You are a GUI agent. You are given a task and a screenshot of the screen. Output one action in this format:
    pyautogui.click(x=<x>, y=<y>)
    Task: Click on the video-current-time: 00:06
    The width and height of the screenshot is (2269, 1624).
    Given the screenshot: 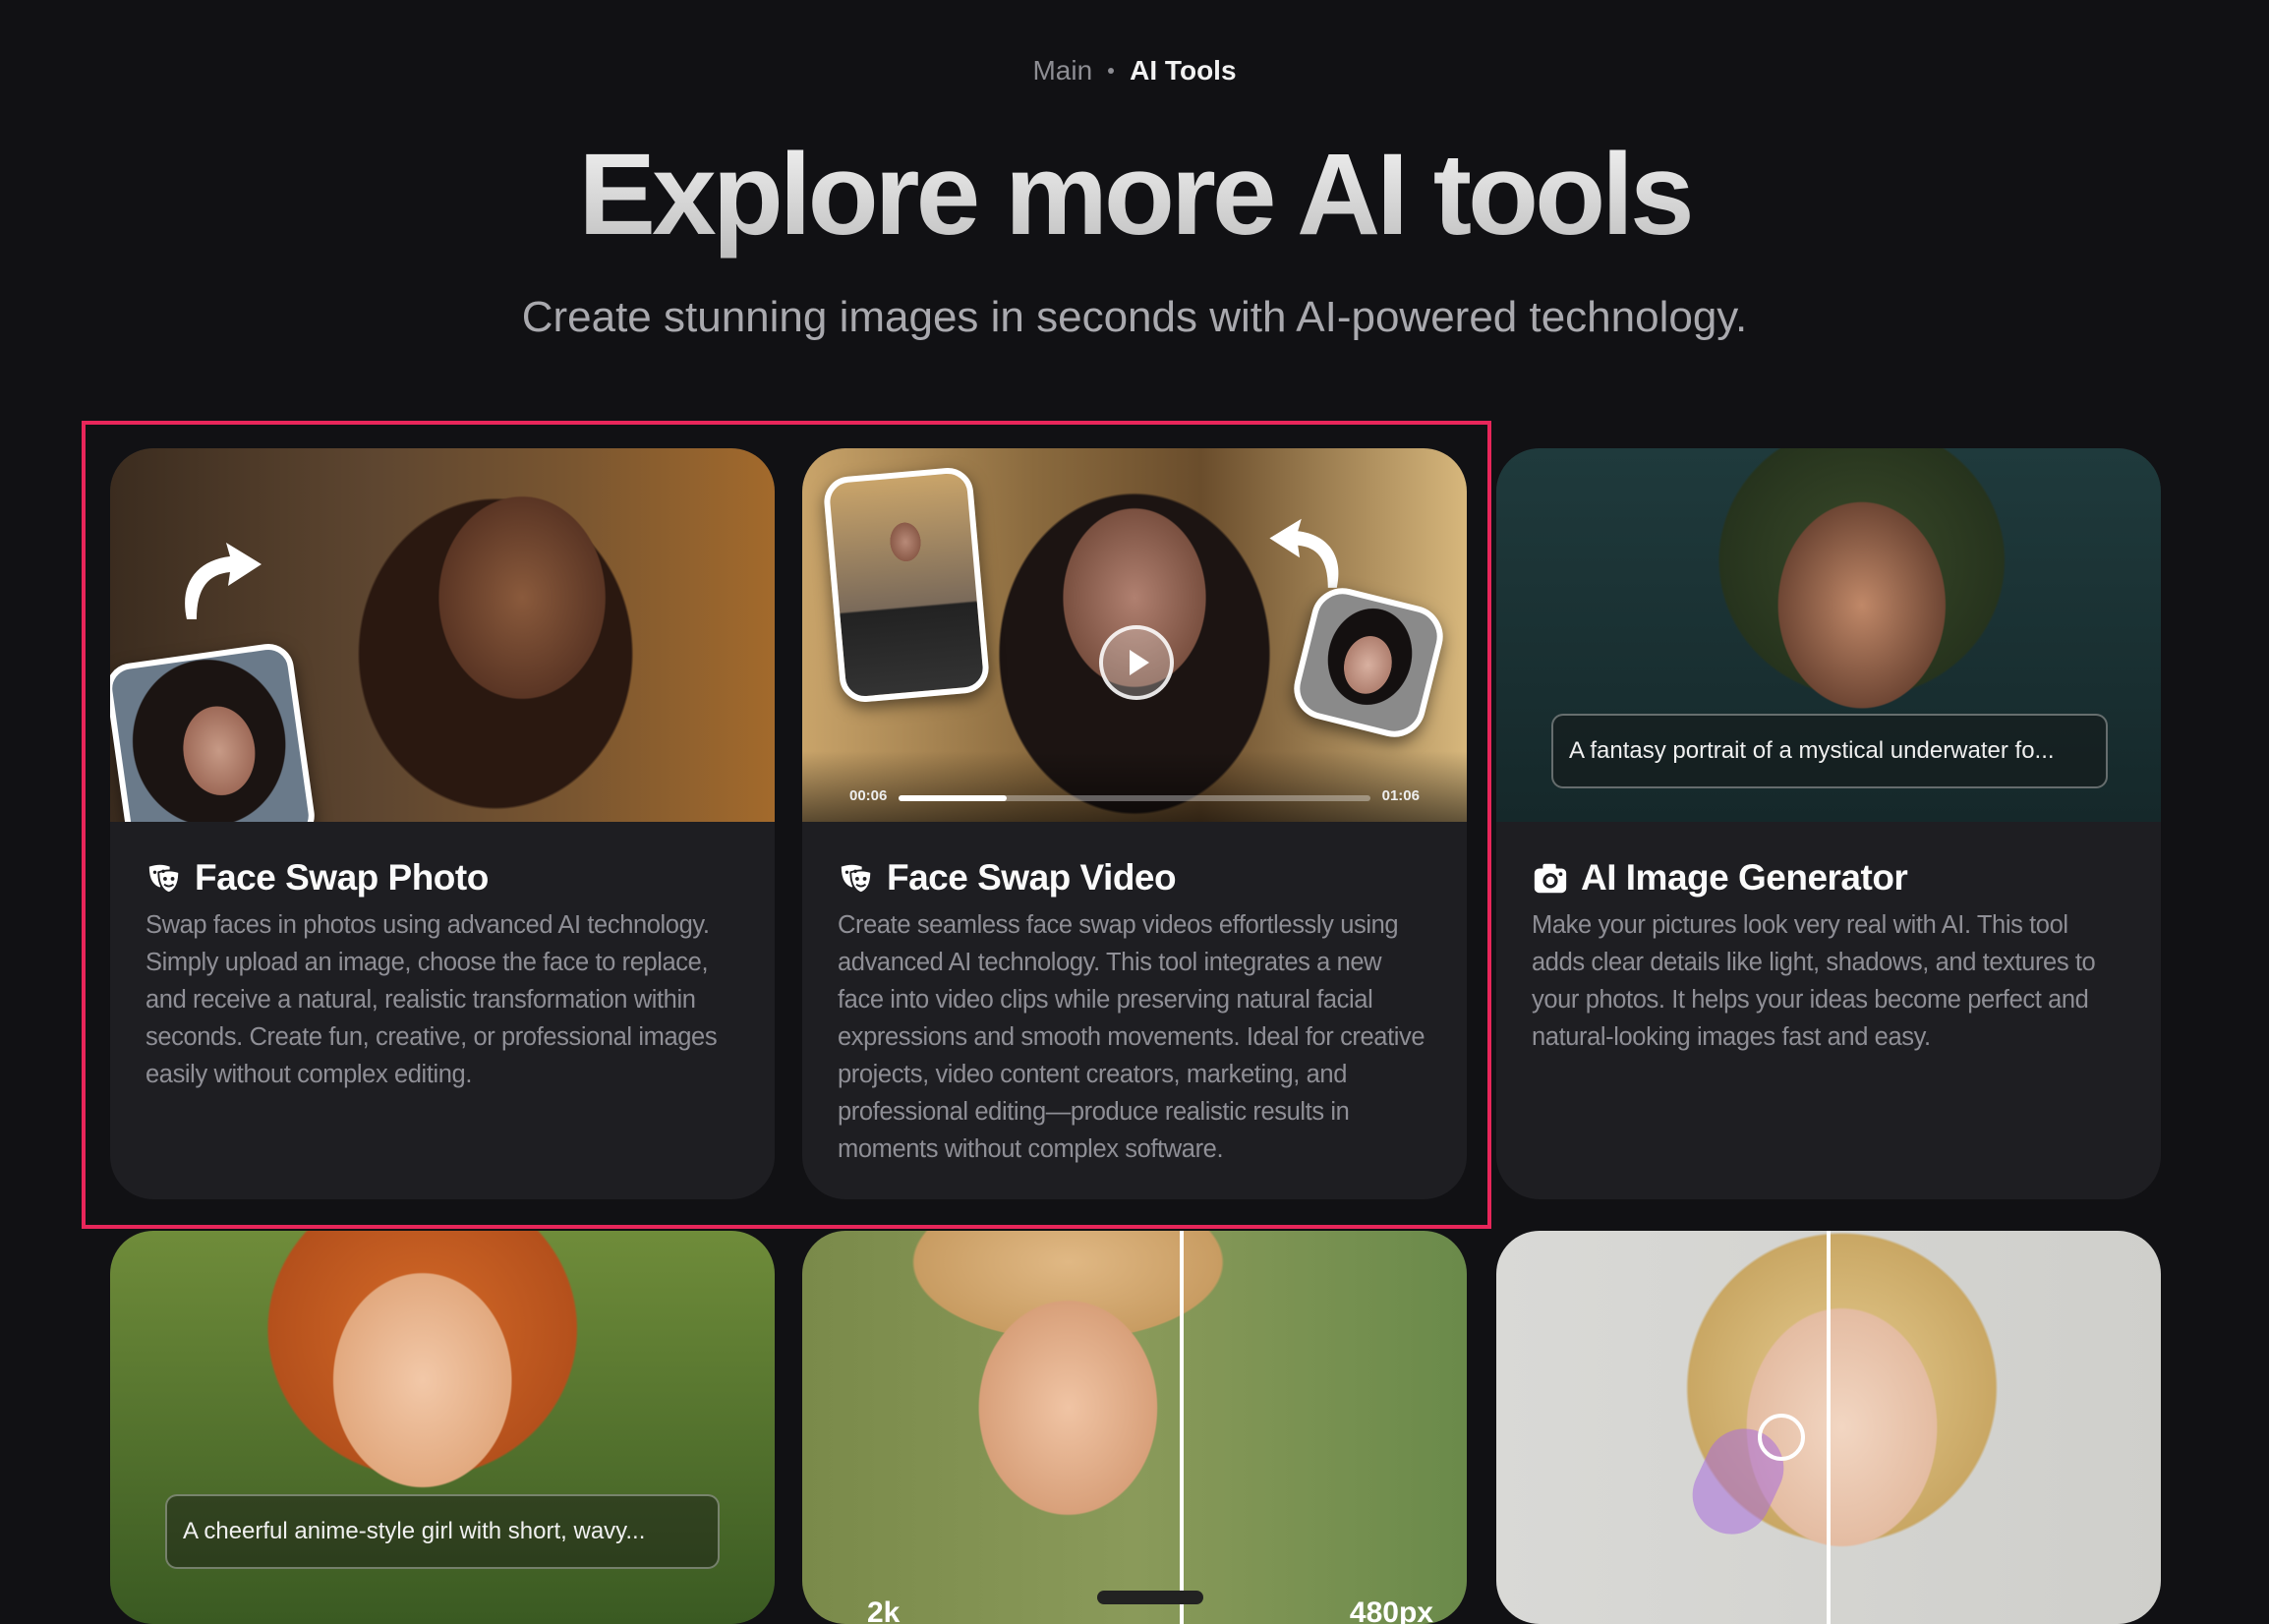 What is the action you would take?
    pyautogui.click(x=868, y=795)
    